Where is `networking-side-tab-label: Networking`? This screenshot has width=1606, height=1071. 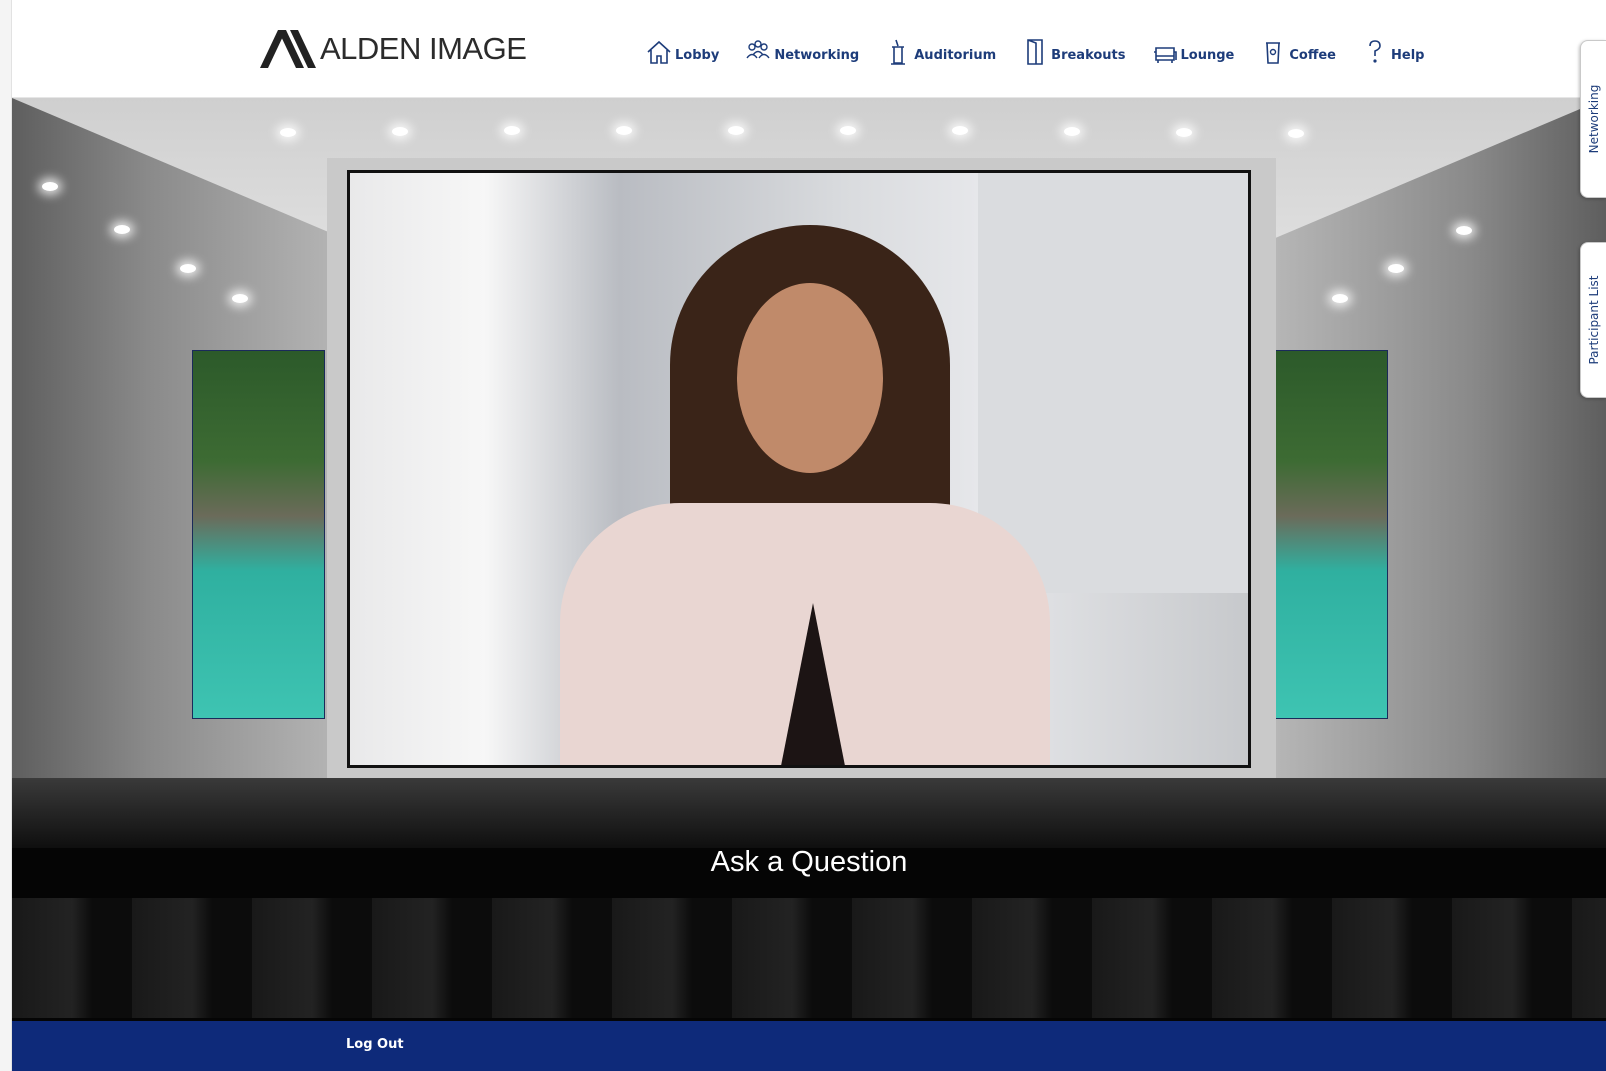 networking-side-tab-label: Networking is located at coordinates (1593, 119).